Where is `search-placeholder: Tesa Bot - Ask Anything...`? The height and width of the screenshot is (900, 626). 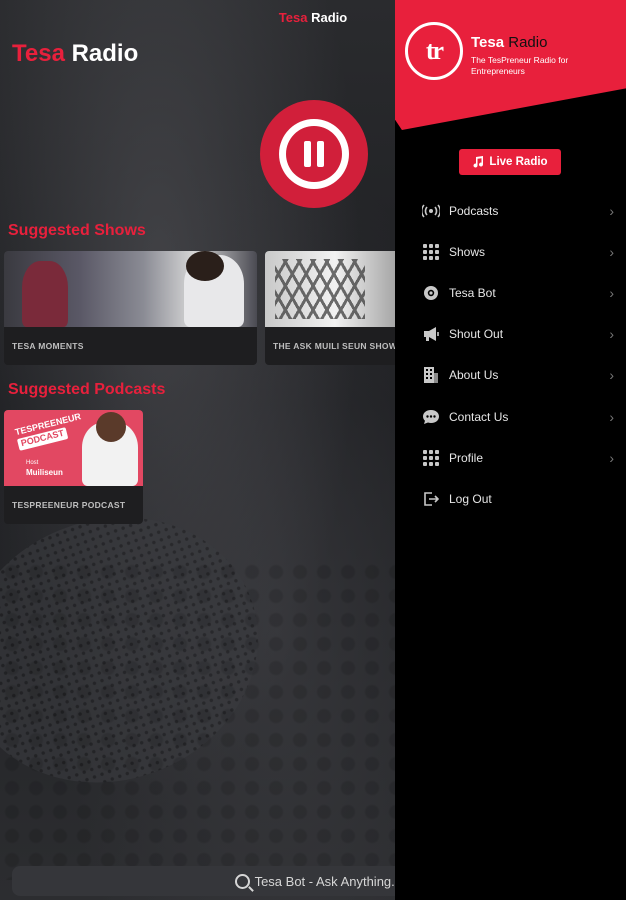
search-placeholder: Tesa Bot - Ask Anything... is located at coordinates (328, 881).